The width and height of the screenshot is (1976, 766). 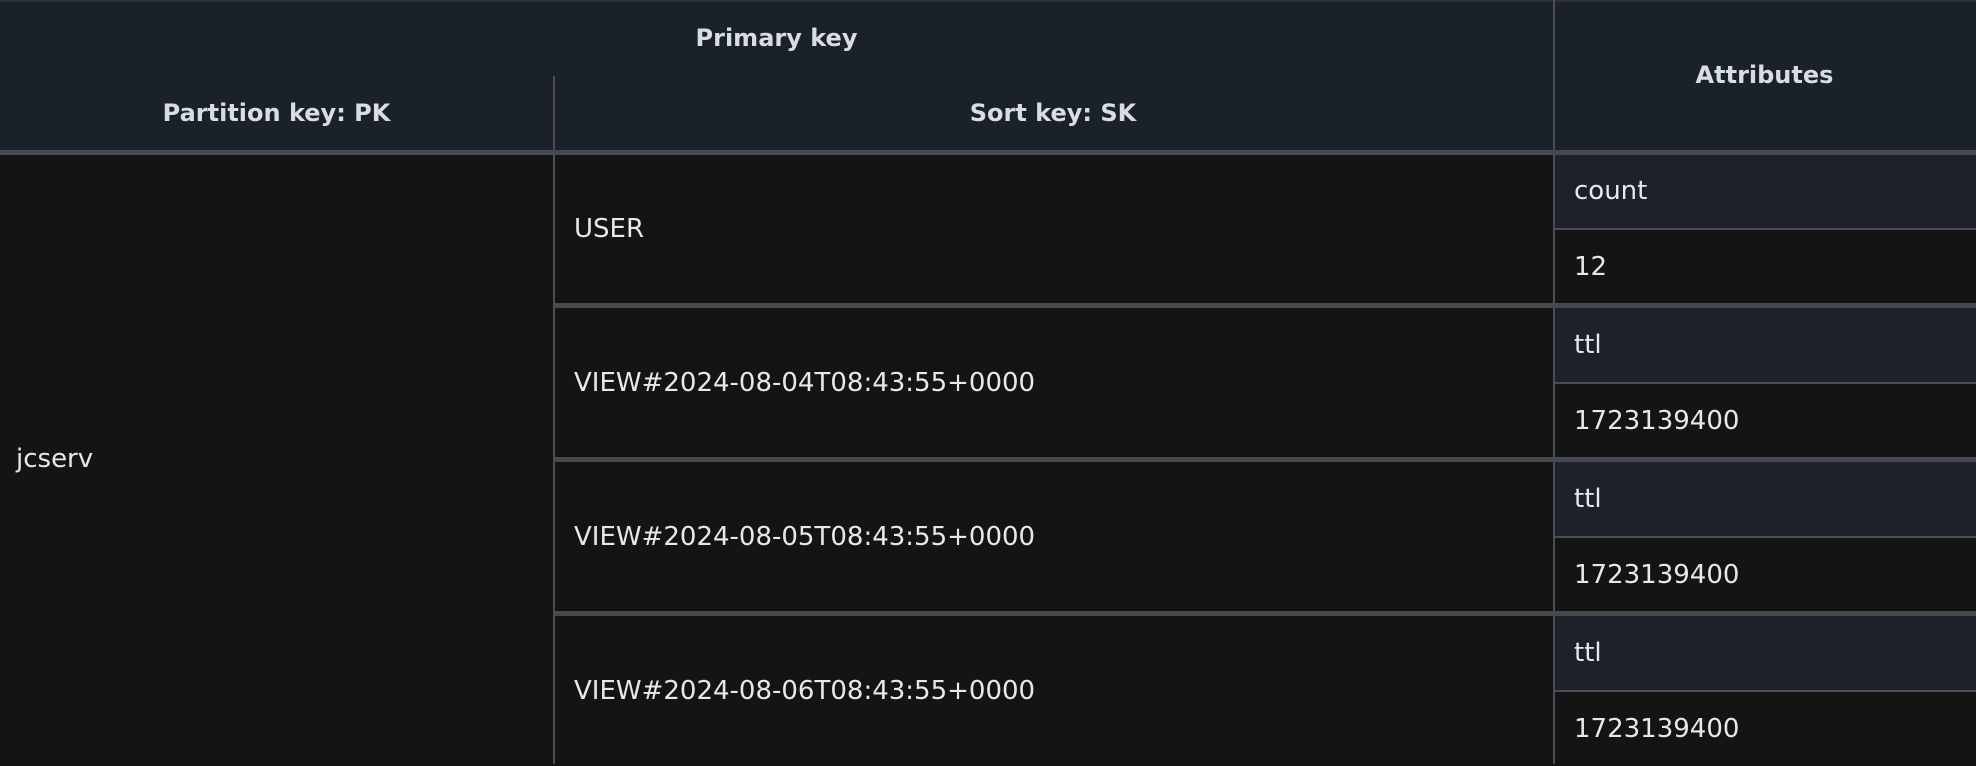 What do you see at coordinates (1765, 191) in the screenshot?
I see `attribute-name-cell: count` at bounding box center [1765, 191].